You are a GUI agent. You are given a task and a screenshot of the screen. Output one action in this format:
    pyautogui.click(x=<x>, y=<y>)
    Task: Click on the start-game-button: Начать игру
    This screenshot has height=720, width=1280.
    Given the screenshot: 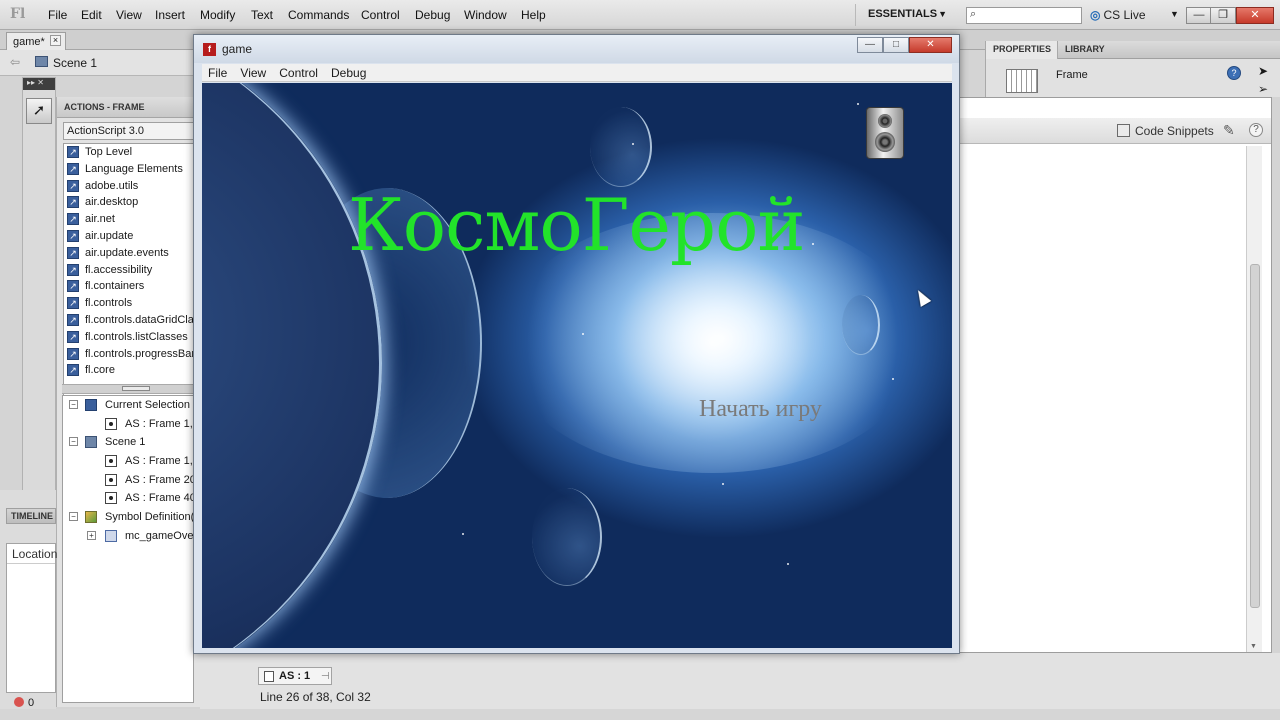 What is the action you would take?
    pyautogui.click(x=760, y=409)
    